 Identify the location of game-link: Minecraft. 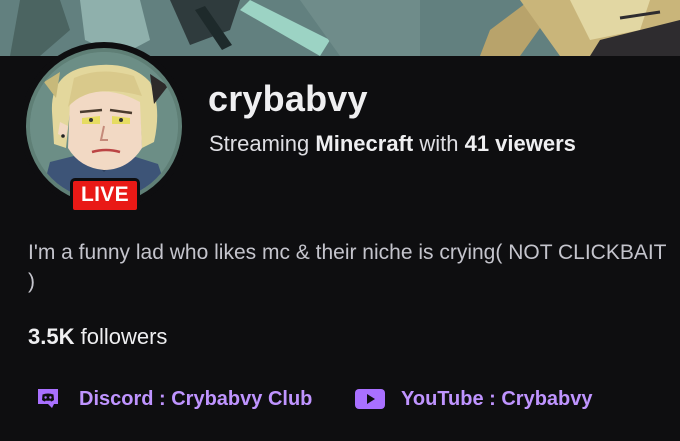
(364, 143).